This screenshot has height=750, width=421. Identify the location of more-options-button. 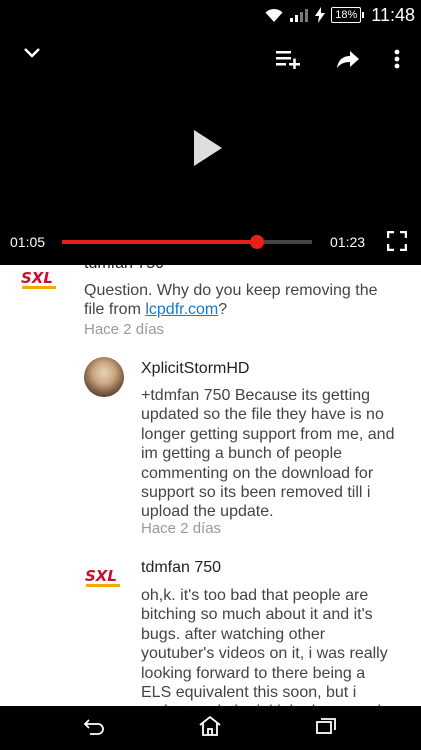
(397, 61).